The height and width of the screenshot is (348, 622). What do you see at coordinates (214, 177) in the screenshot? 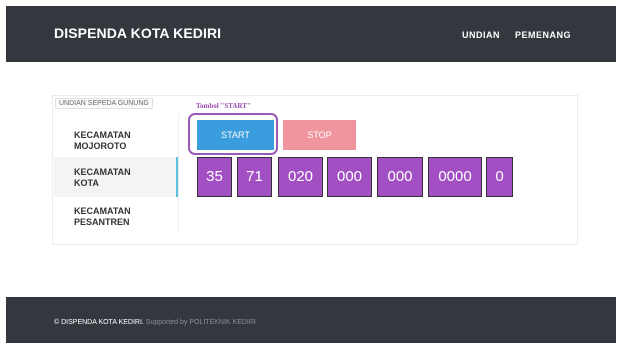
I see `number-box: 35` at bounding box center [214, 177].